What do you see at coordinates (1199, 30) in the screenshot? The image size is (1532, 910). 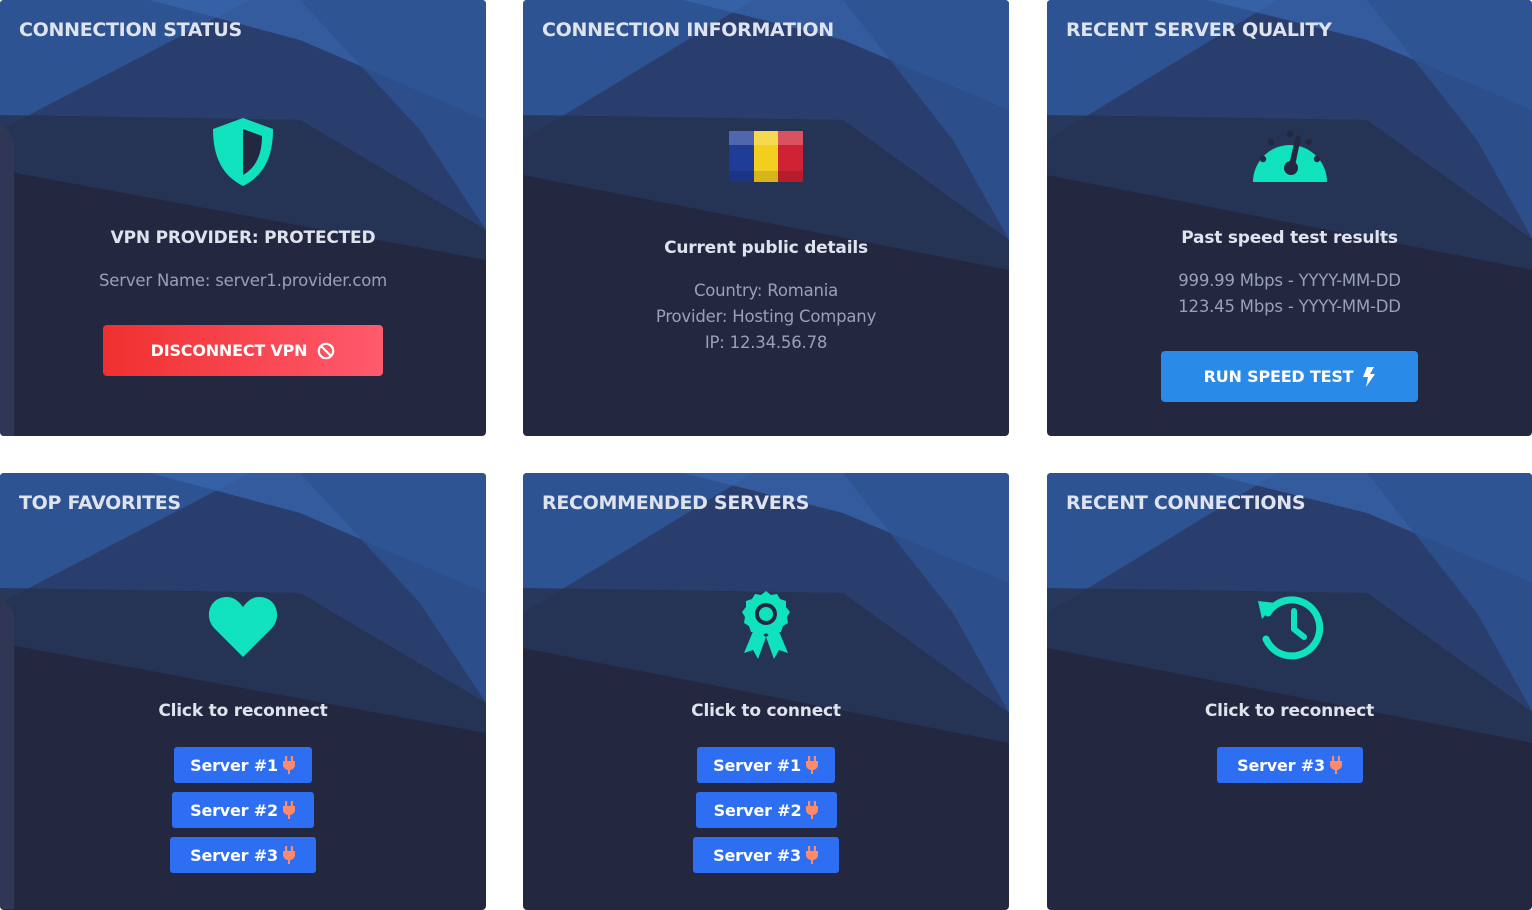 I see `card-title: RECENT SERVER QUALITY` at bounding box center [1199, 30].